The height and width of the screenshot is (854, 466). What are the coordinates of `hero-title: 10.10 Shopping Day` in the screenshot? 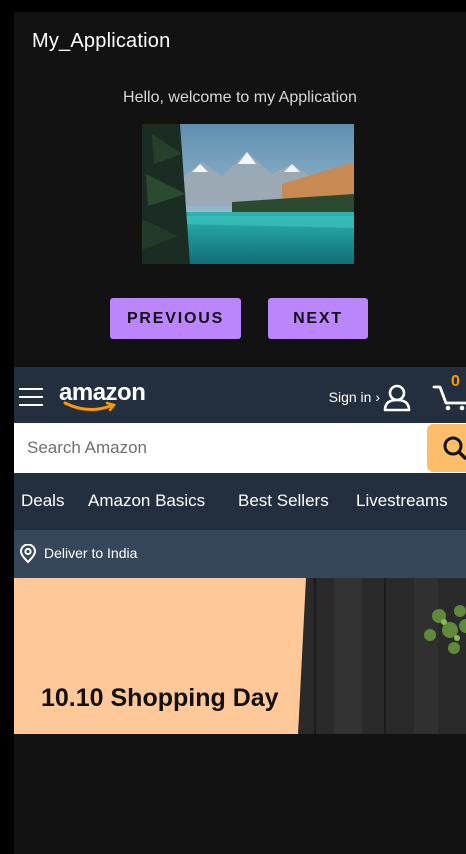 It's located at (160, 698).